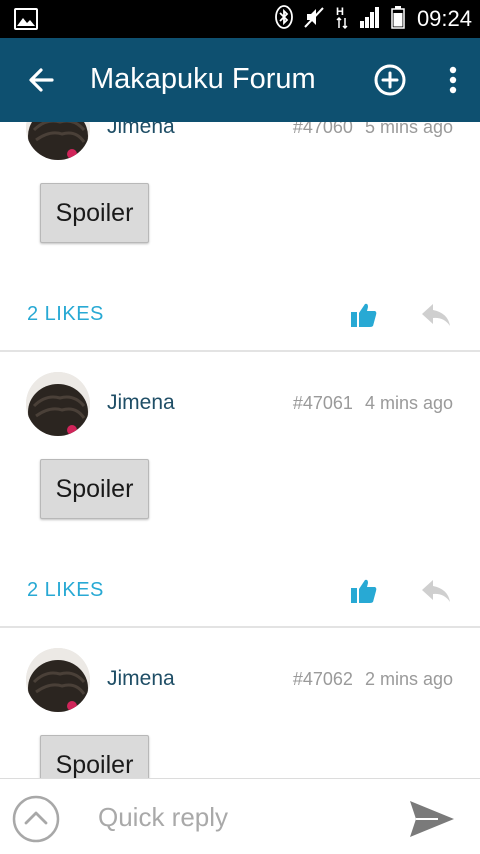  What do you see at coordinates (342, 19) in the screenshot?
I see `network-h-icon: H` at bounding box center [342, 19].